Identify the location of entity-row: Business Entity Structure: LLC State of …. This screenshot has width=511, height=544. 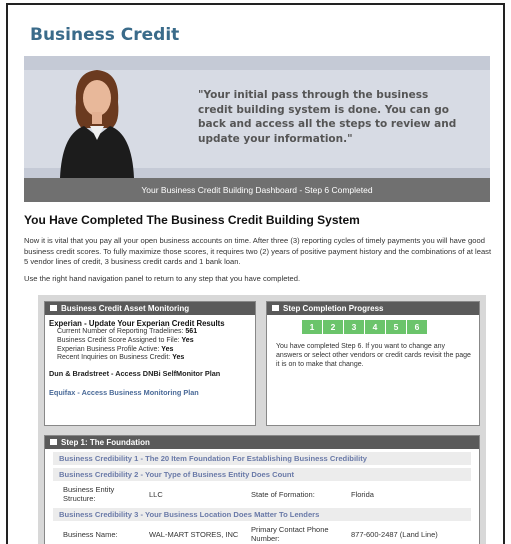
(262, 494).